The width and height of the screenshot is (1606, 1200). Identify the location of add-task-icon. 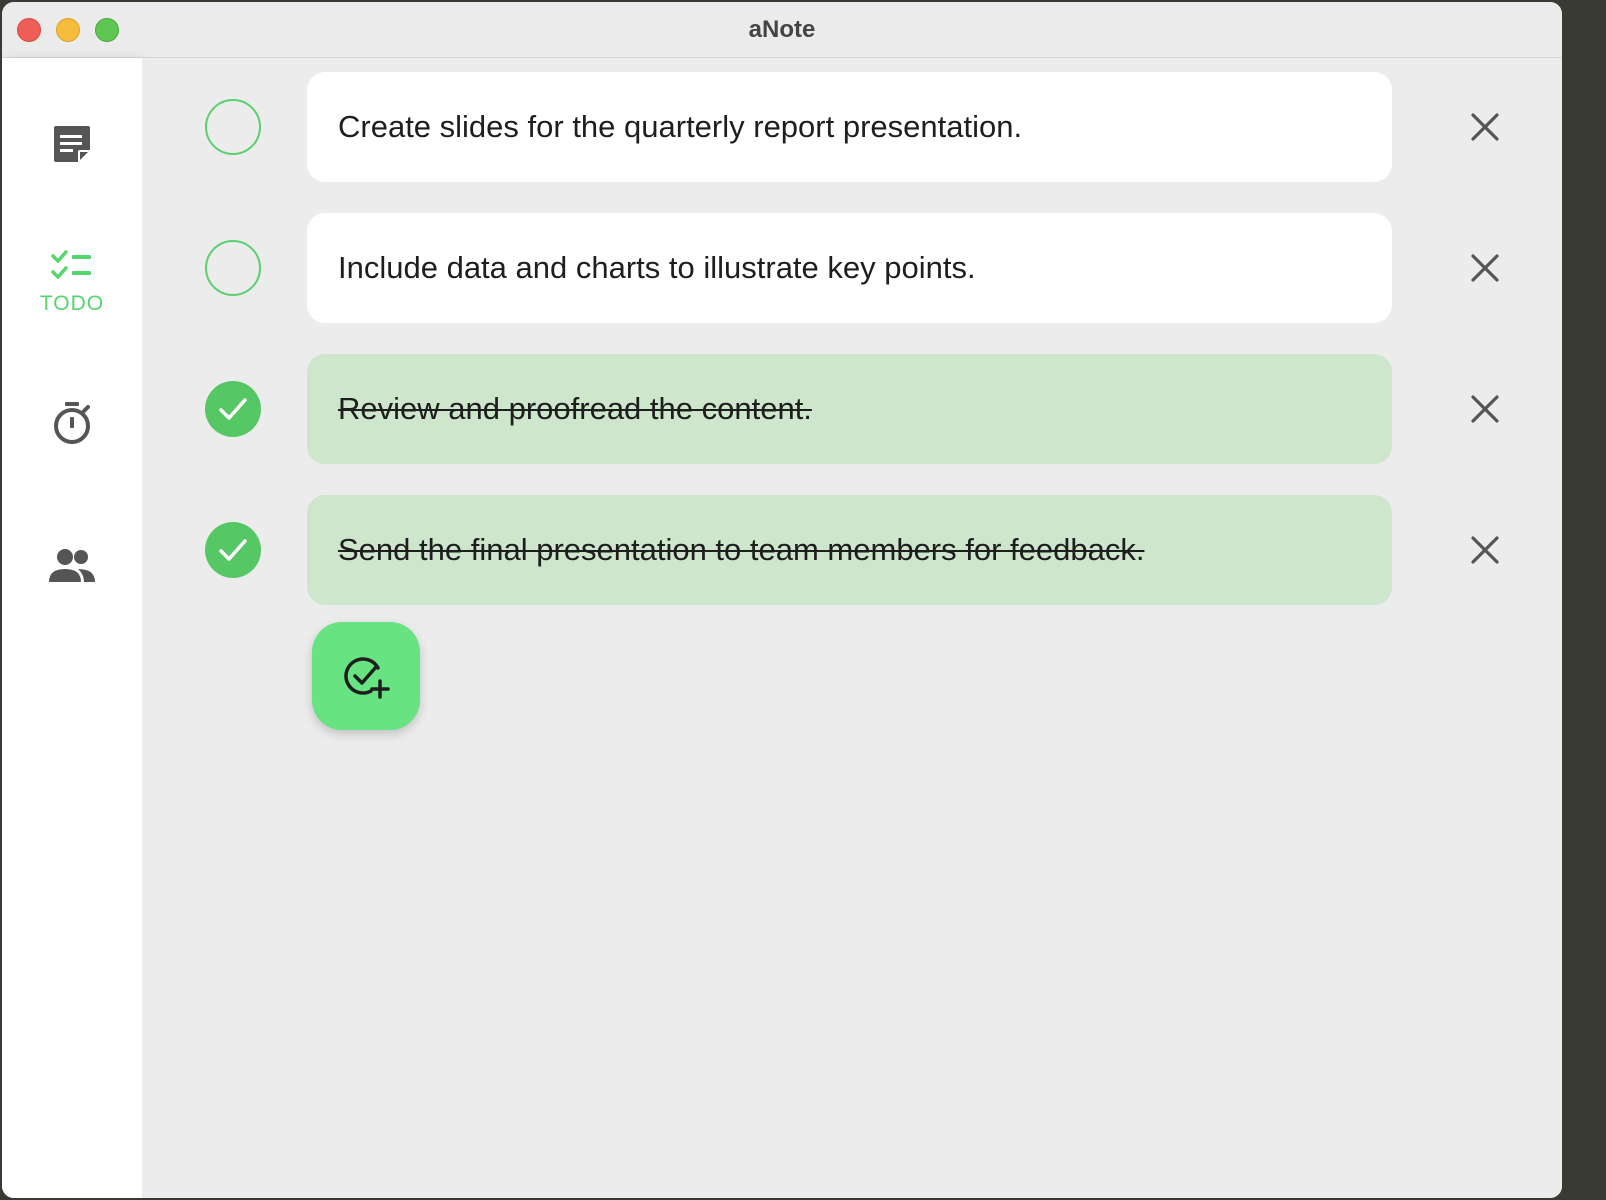
(367, 678).